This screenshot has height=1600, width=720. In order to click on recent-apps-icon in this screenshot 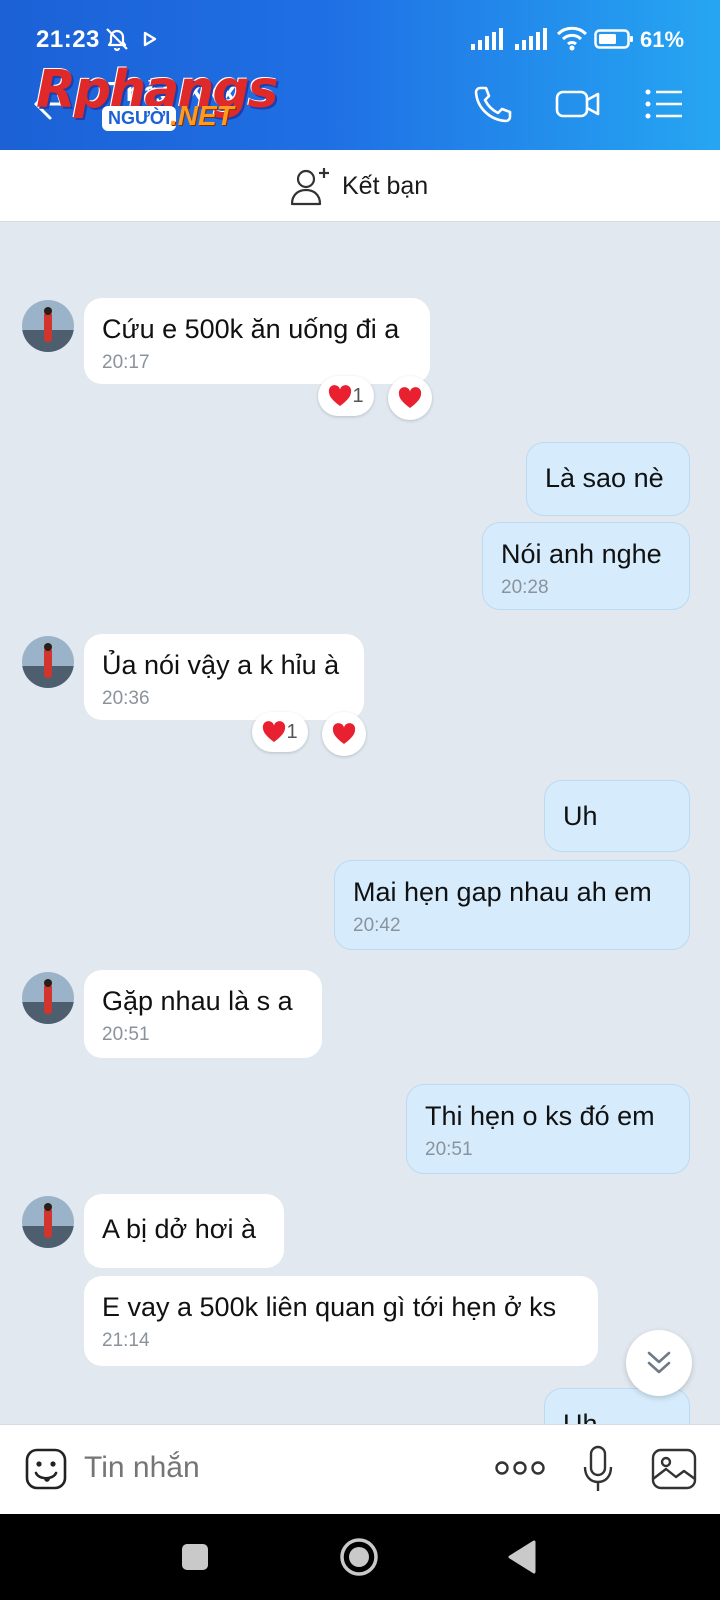, I will do `click(195, 1557)`.